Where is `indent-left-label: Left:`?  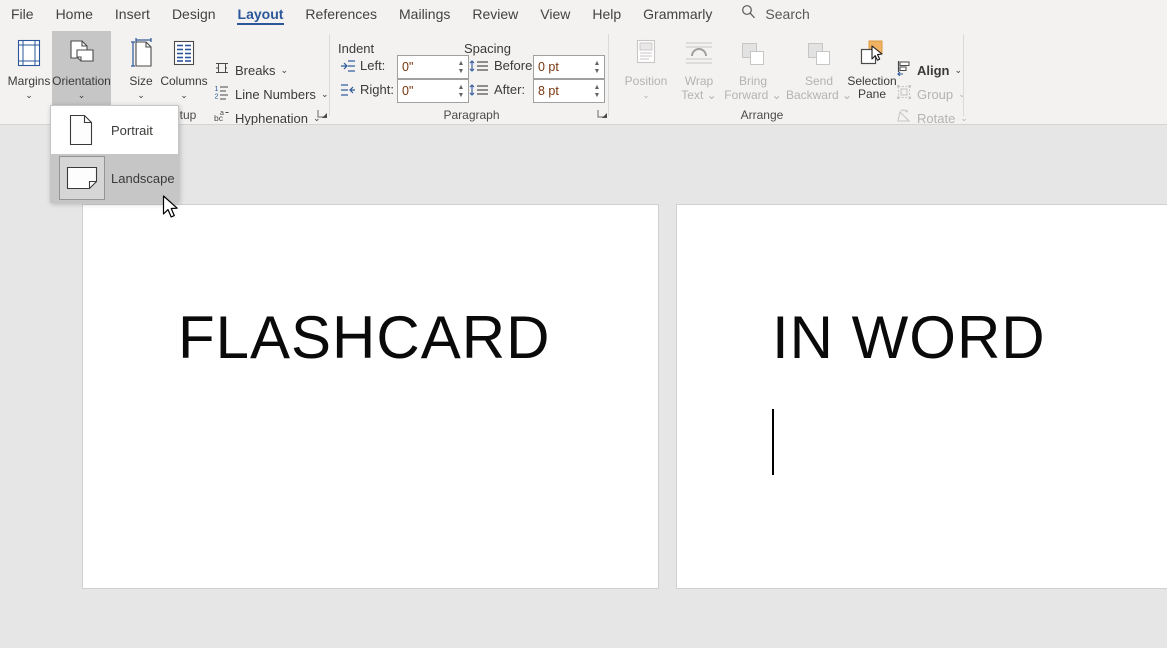 indent-left-label: Left: is located at coordinates (373, 65).